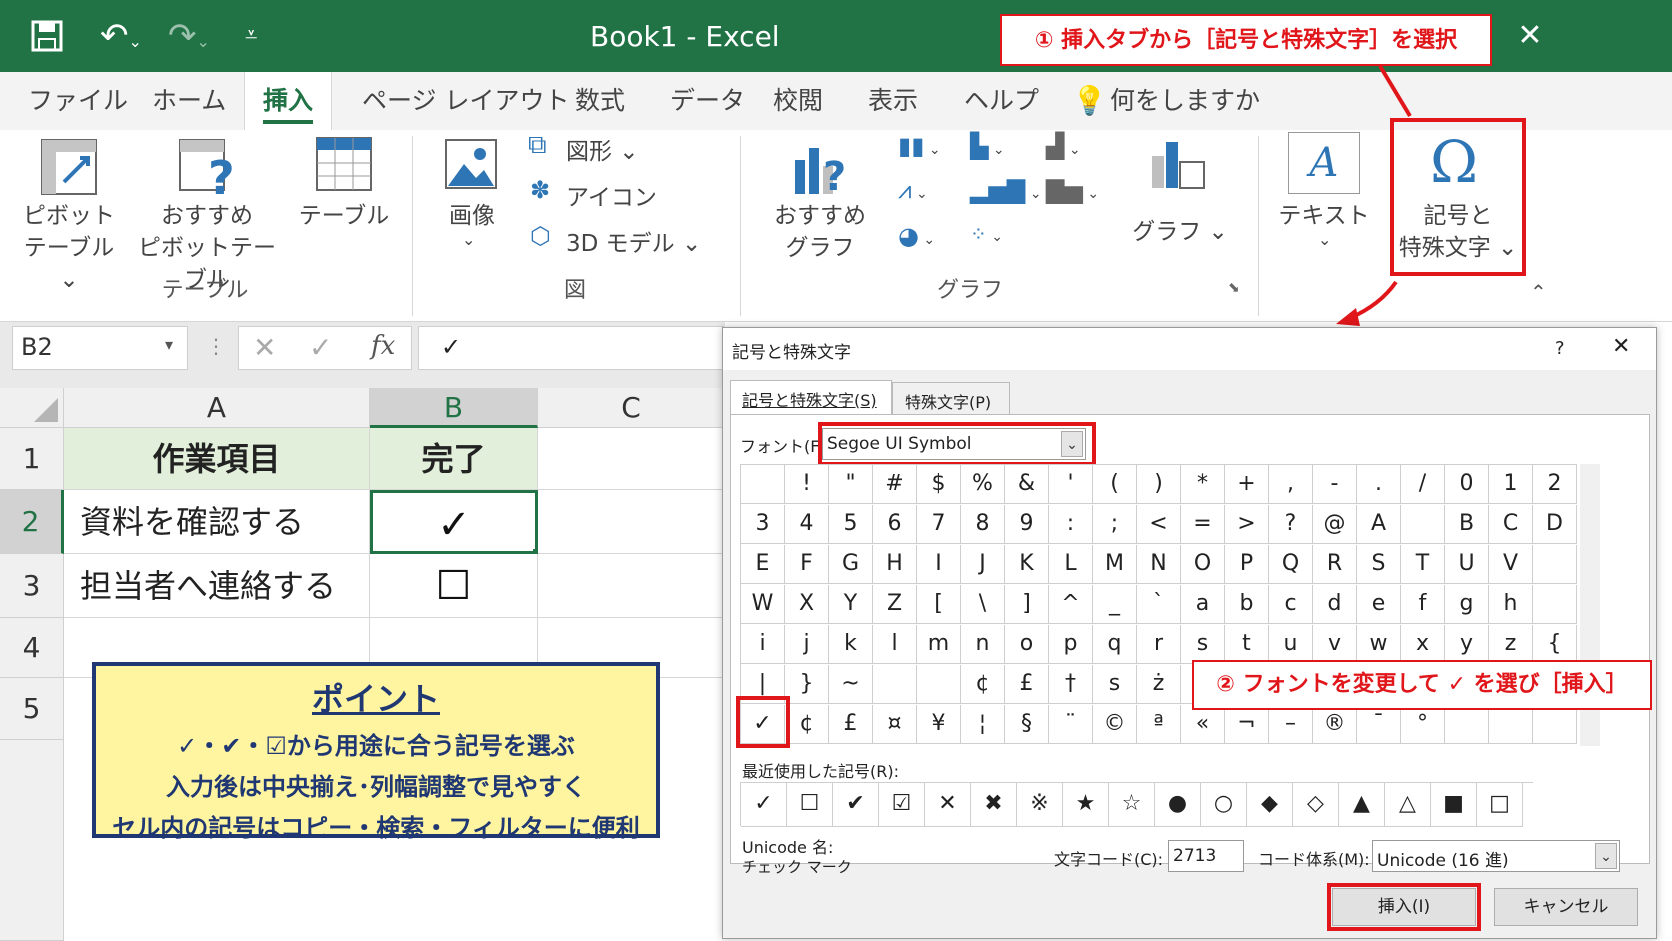  What do you see at coordinates (1362, 805) in the screenshot?
I see `recent-symbol-cell: ▲` at bounding box center [1362, 805].